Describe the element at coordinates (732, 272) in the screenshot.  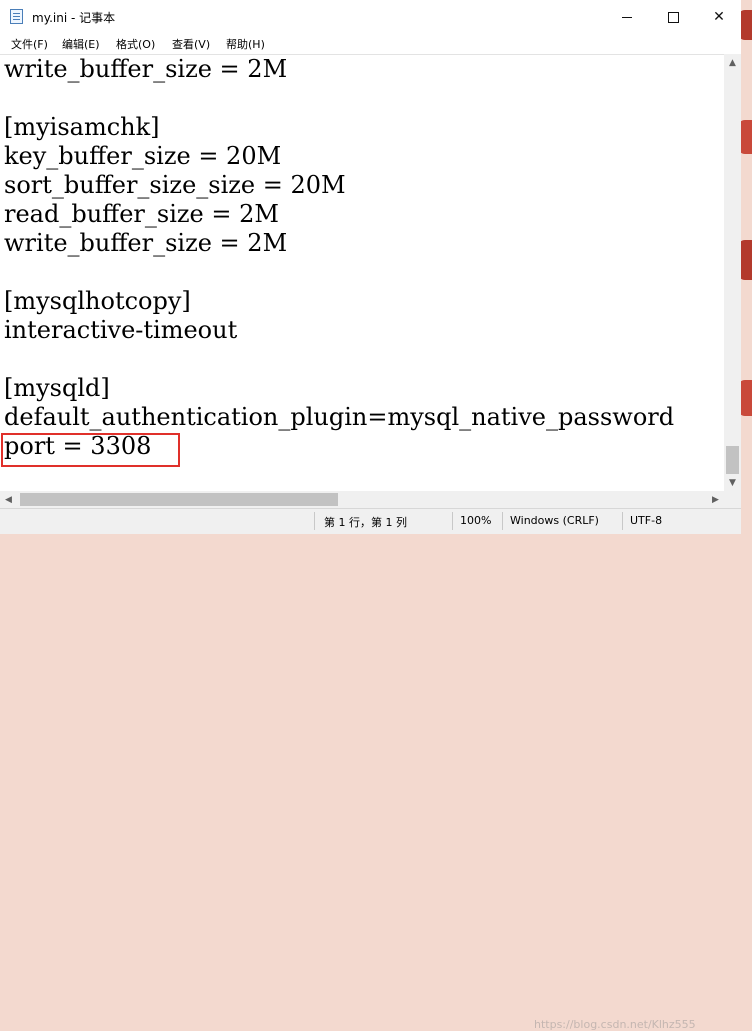
I see `vertical-scrollbar: ▲ ▼` at that location.